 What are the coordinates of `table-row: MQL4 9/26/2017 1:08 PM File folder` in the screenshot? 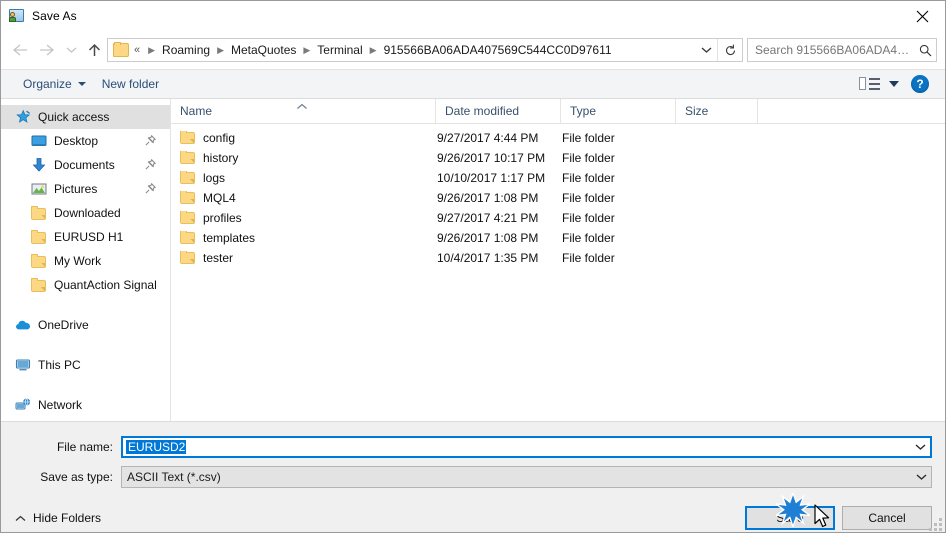 It's located at (558, 198).